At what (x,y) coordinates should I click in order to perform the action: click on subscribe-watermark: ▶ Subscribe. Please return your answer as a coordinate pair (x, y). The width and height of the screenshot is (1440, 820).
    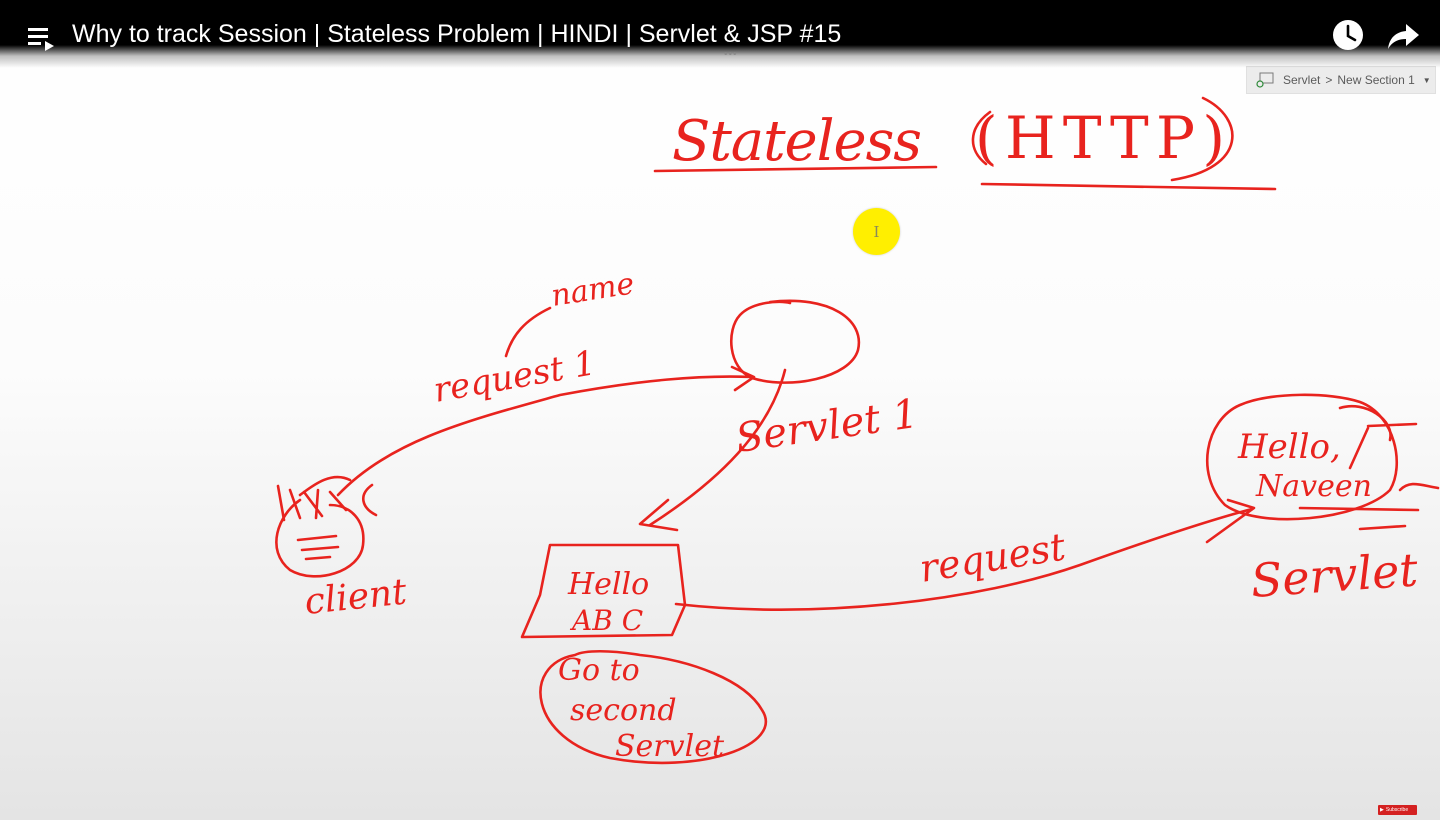
    Looking at the image, I should click on (1397, 810).